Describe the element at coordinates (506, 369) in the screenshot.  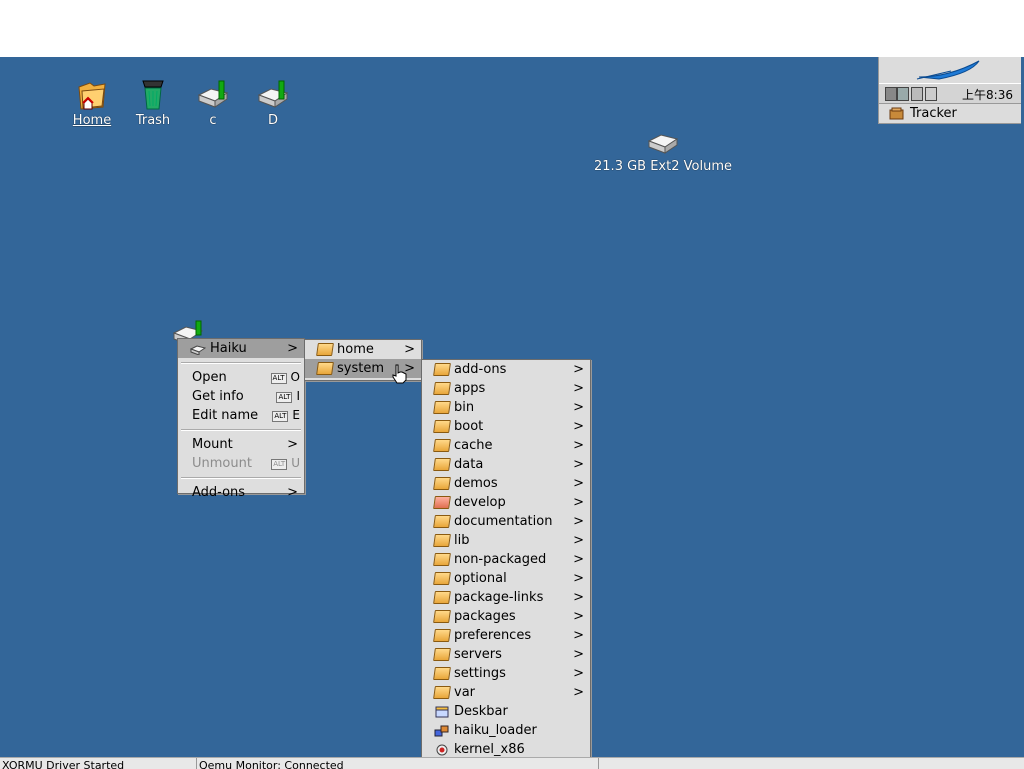
I see `menu-item-folder: add-ons >` at that location.